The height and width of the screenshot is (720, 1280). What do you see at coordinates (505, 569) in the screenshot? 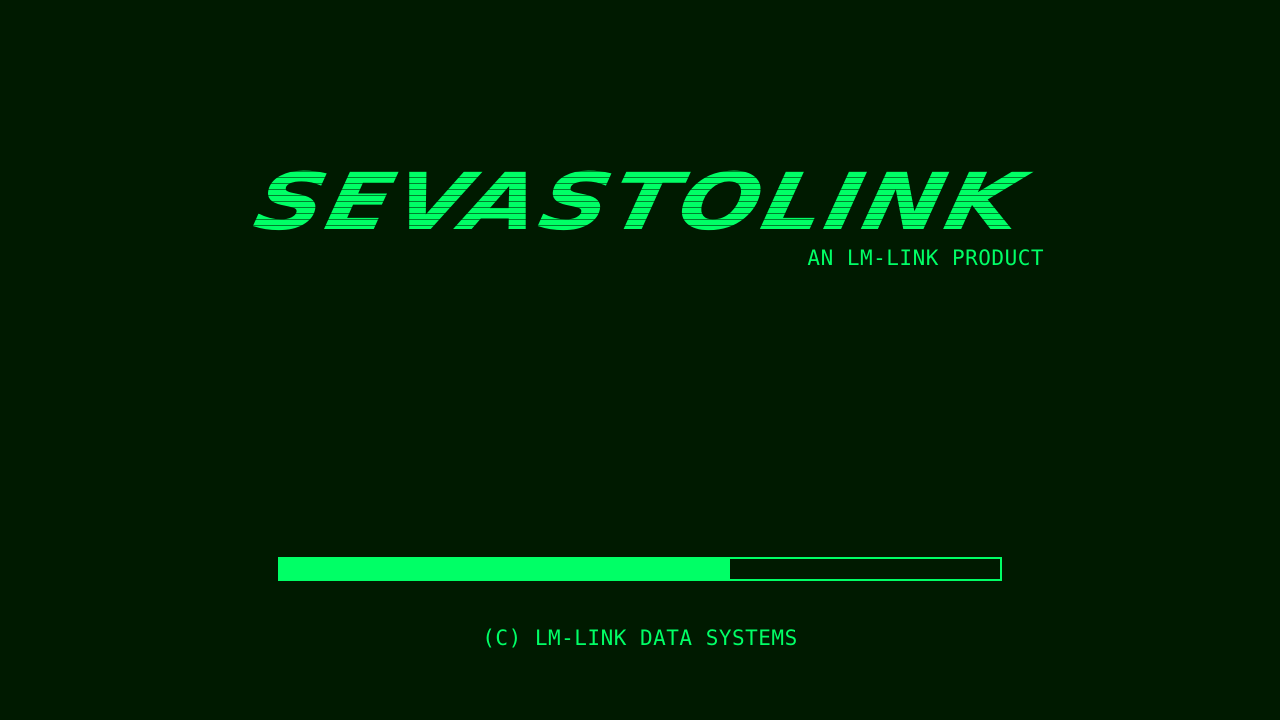
I see `loading-progress-fill` at bounding box center [505, 569].